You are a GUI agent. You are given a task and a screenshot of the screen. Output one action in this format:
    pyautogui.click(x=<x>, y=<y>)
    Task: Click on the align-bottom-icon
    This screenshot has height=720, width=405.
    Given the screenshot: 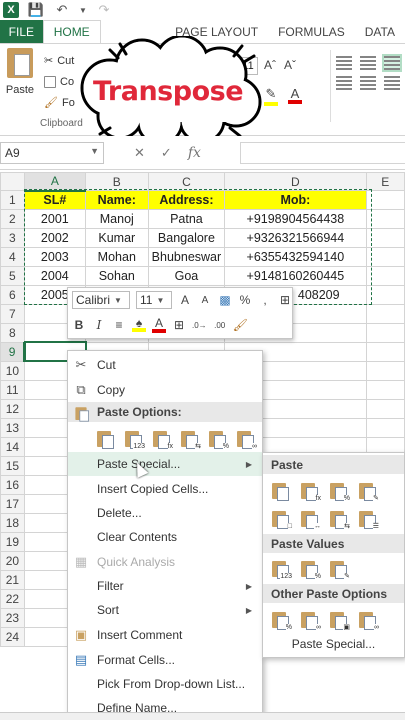 What is the action you would take?
    pyautogui.click(x=392, y=63)
    